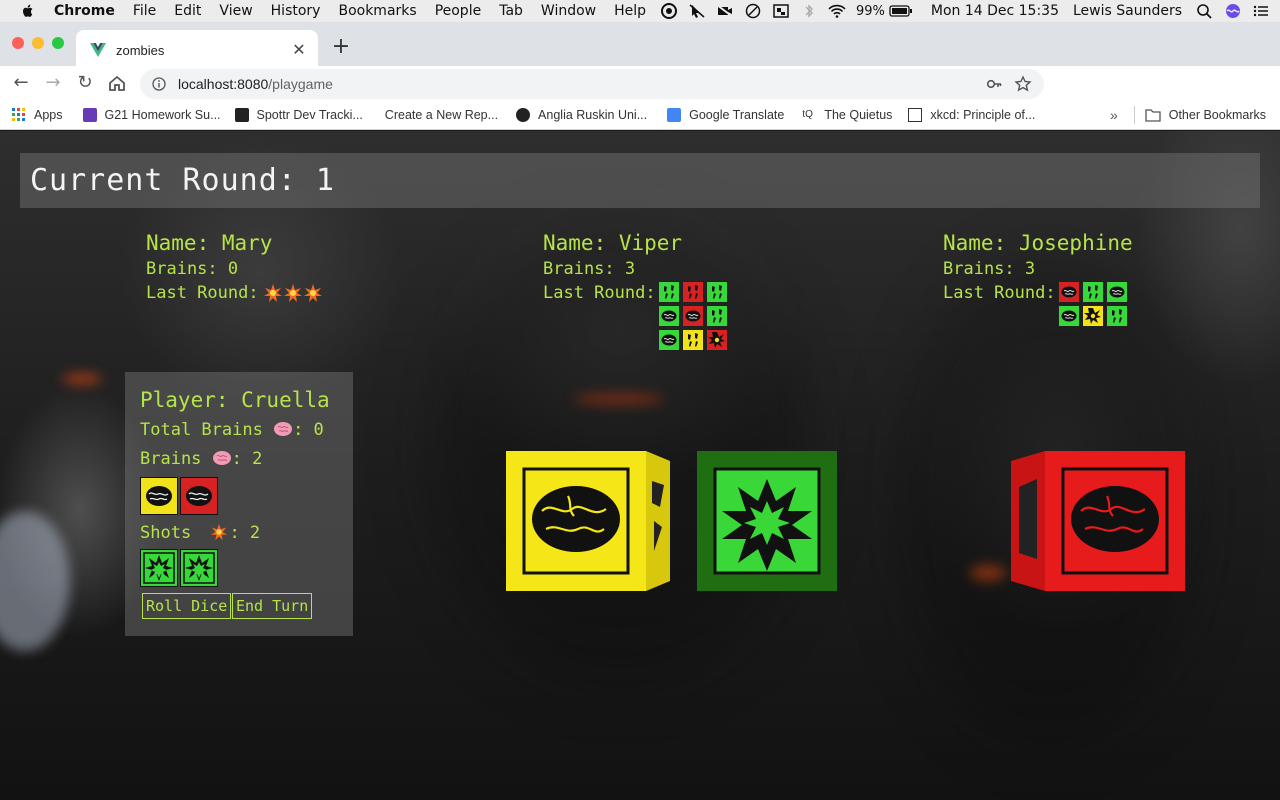  What do you see at coordinates (171, 459) in the screenshot?
I see `brains-label: Brains` at bounding box center [171, 459].